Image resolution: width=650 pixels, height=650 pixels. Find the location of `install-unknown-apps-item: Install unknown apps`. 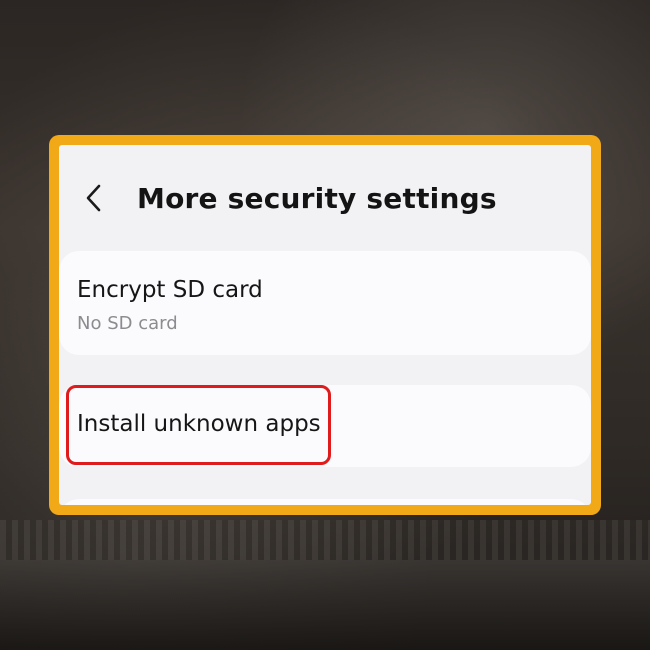

install-unknown-apps-item: Install unknown apps is located at coordinates (325, 426).